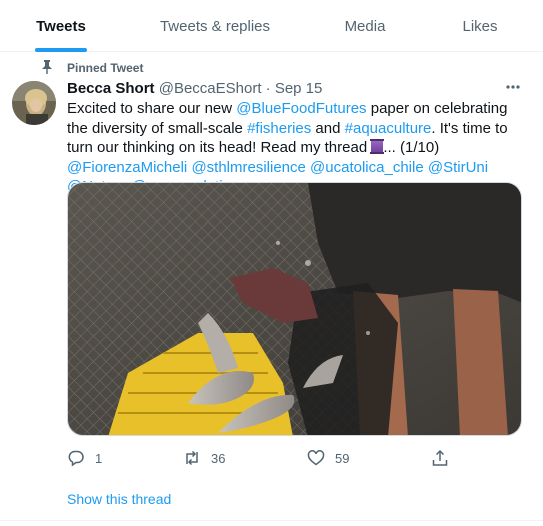 This screenshot has width=543, height=526. What do you see at coordinates (328, 458) in the screenshot?
I see `like-button: 59` at bounding box center [328, 458].